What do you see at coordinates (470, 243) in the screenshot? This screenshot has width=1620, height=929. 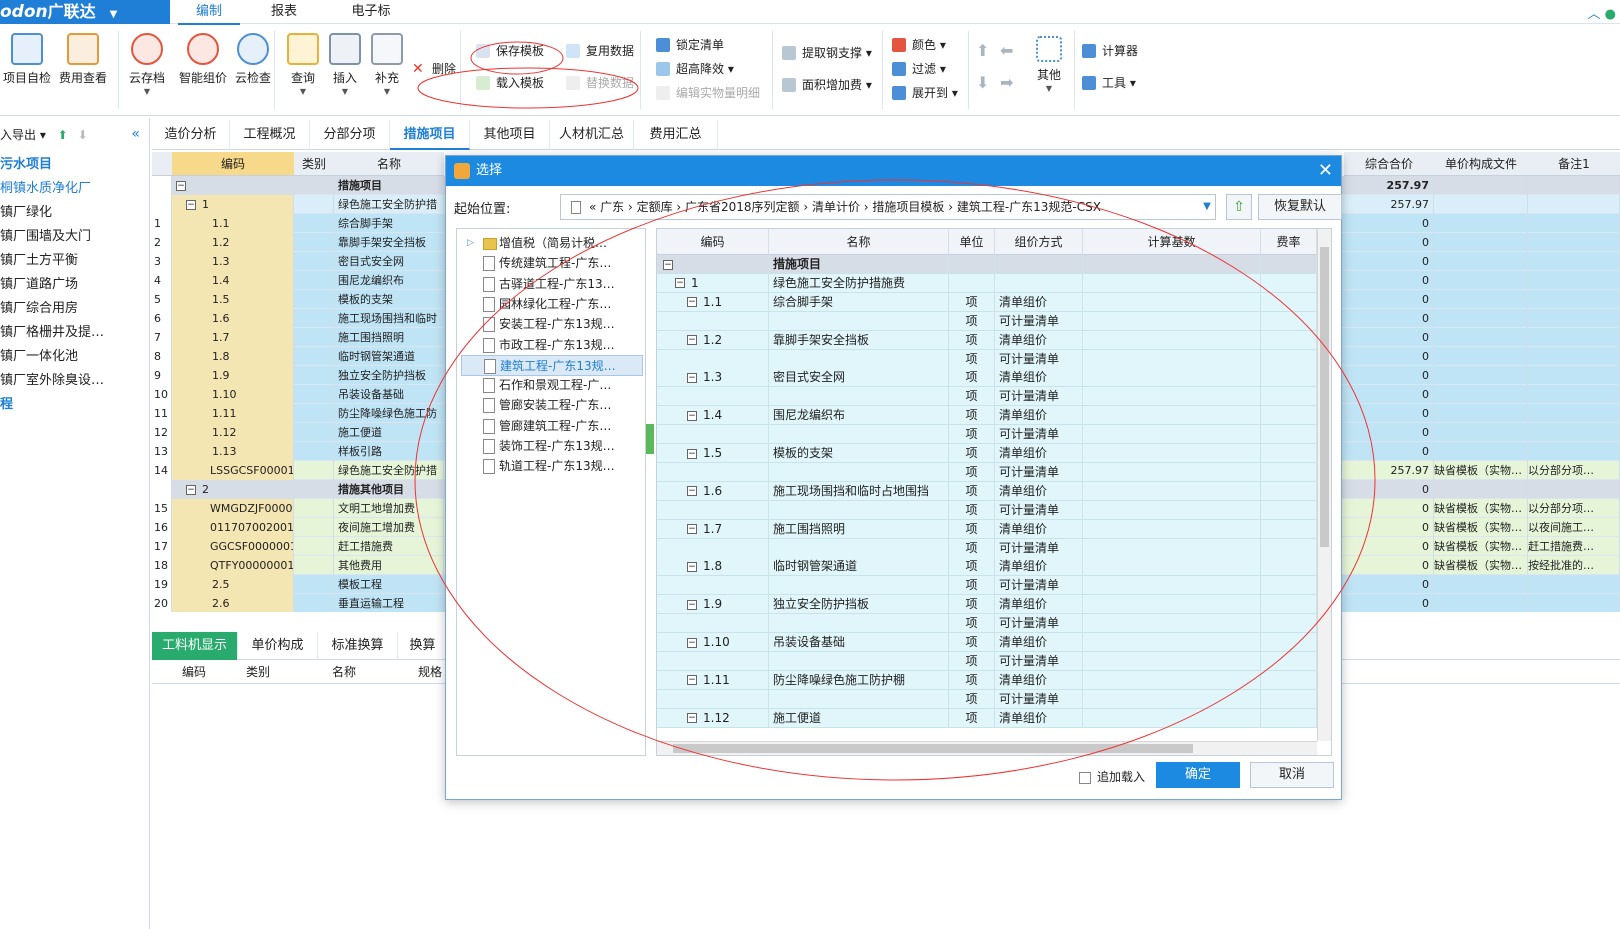 I see `expand-icon: ▷` at bounding box center [470, 243].